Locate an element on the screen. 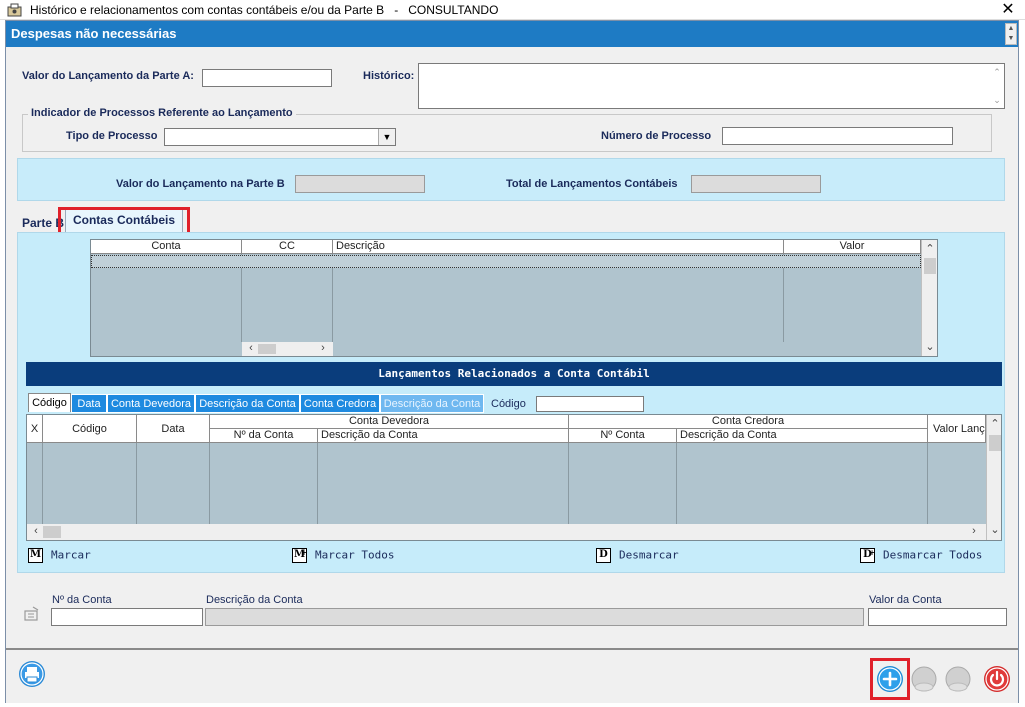  numero-conta-label: Nº da Conta is located at coordinates (82, 600).